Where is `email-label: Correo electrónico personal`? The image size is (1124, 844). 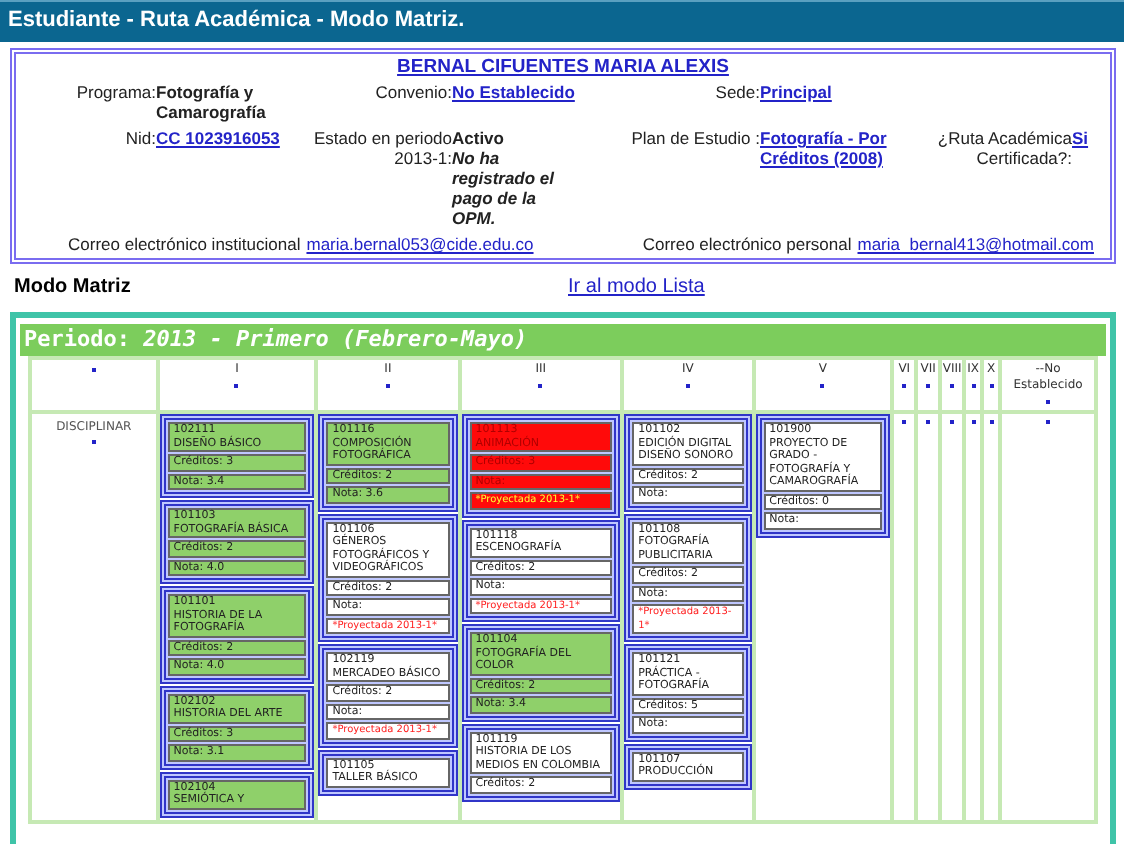 email-label: Correo electrónico personal is located at coordinates (747, 244).